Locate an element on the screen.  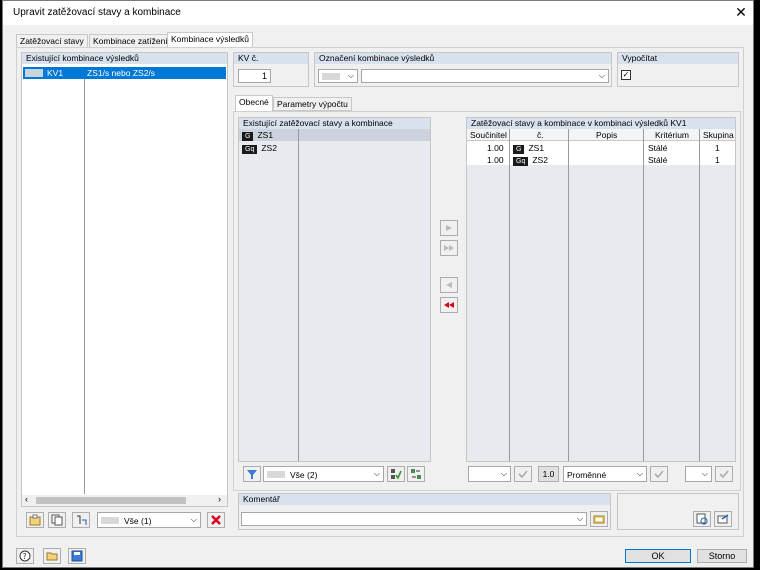
export-button is located at coordinates (723, 519).